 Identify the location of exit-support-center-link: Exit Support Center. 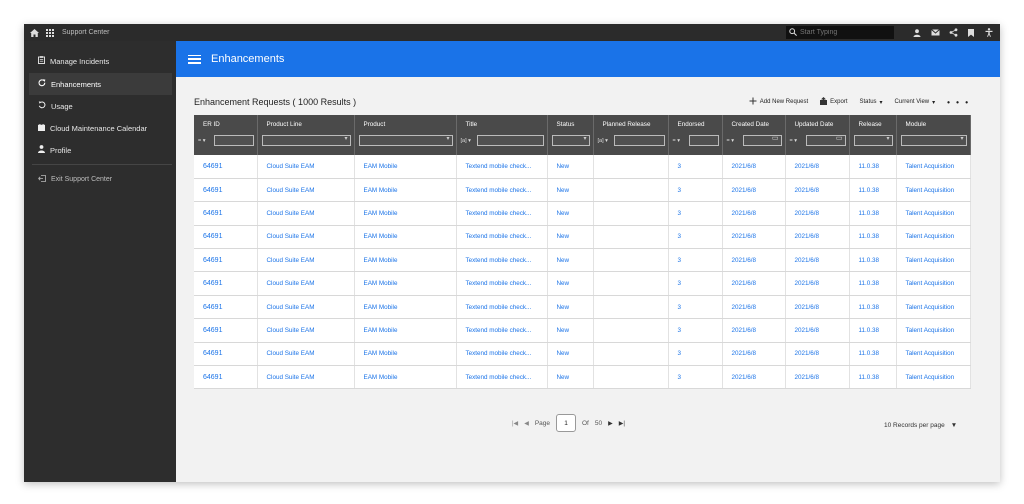
(100, 179).